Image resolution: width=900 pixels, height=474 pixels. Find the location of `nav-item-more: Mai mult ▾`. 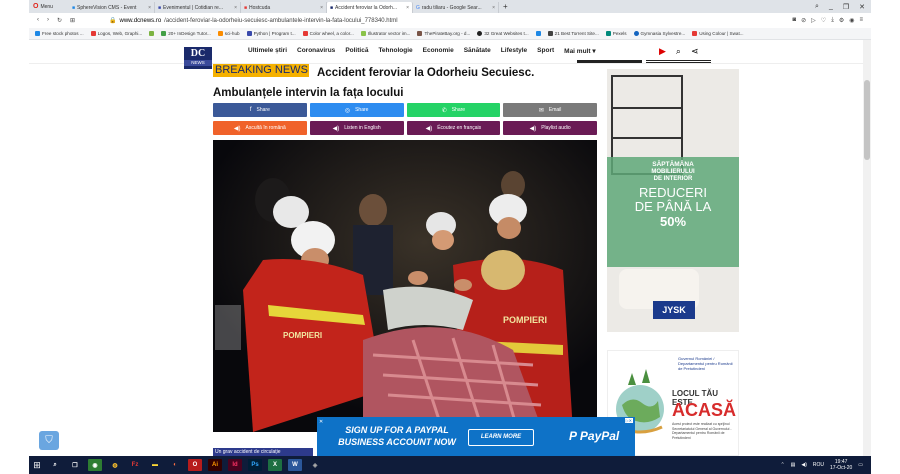

nav-item-more: Mai mult ▾ is located at coordinates (579, 51).